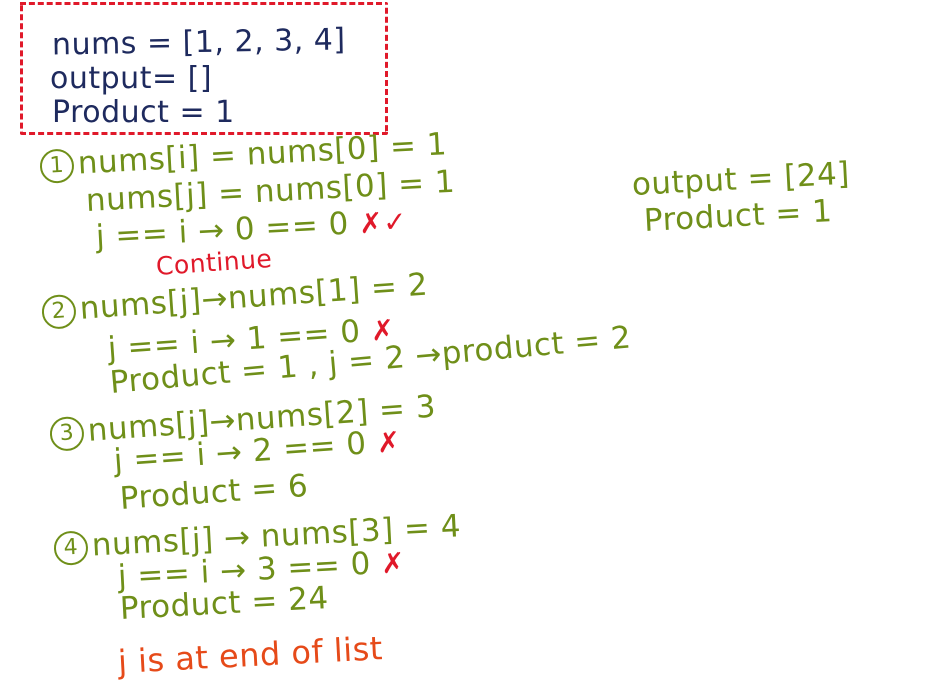  Describe the element at coordinates (214, 492) in the screenshot. I see `step-3-line-3: Product = 6` at that location.